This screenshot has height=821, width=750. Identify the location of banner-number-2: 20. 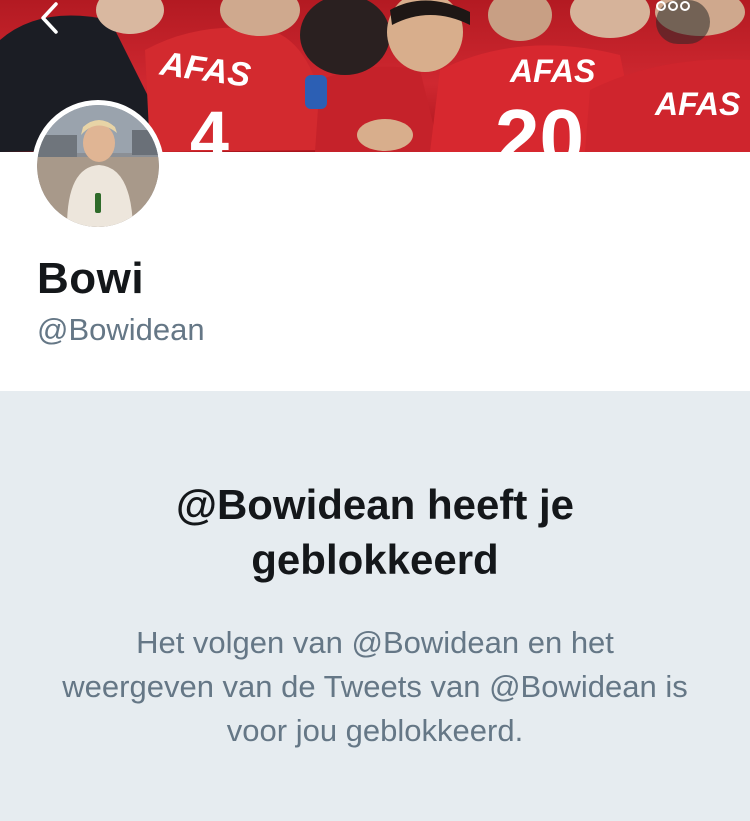
(539, 122).